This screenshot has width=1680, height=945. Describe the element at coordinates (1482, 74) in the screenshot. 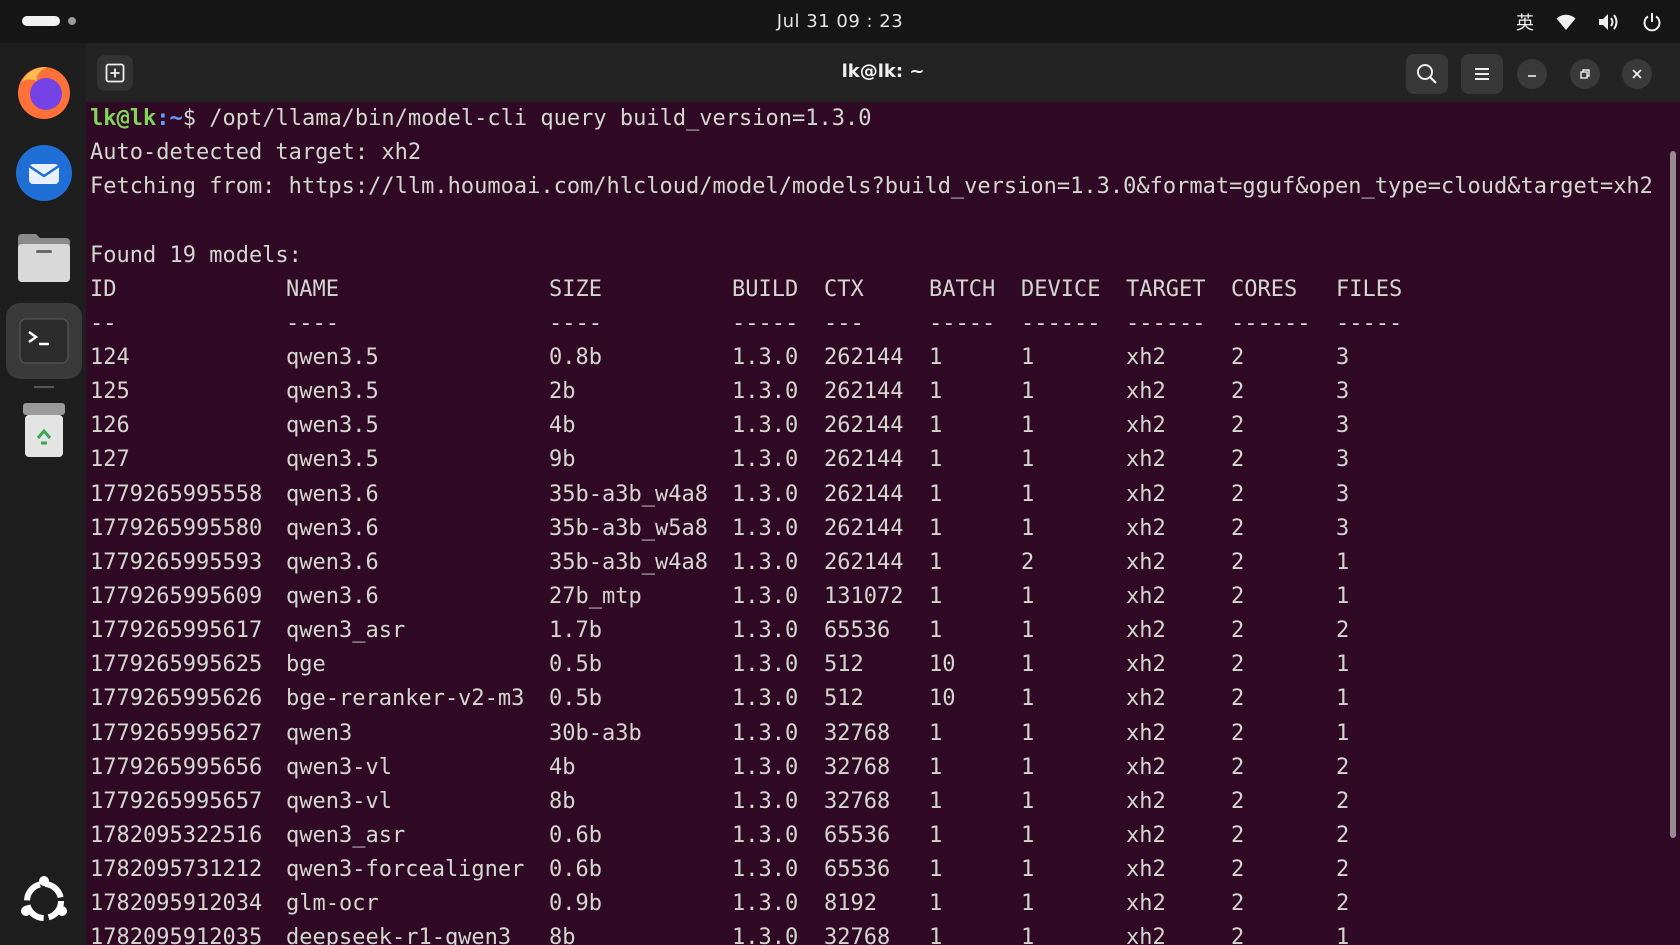

I see `menu-button` at that location.